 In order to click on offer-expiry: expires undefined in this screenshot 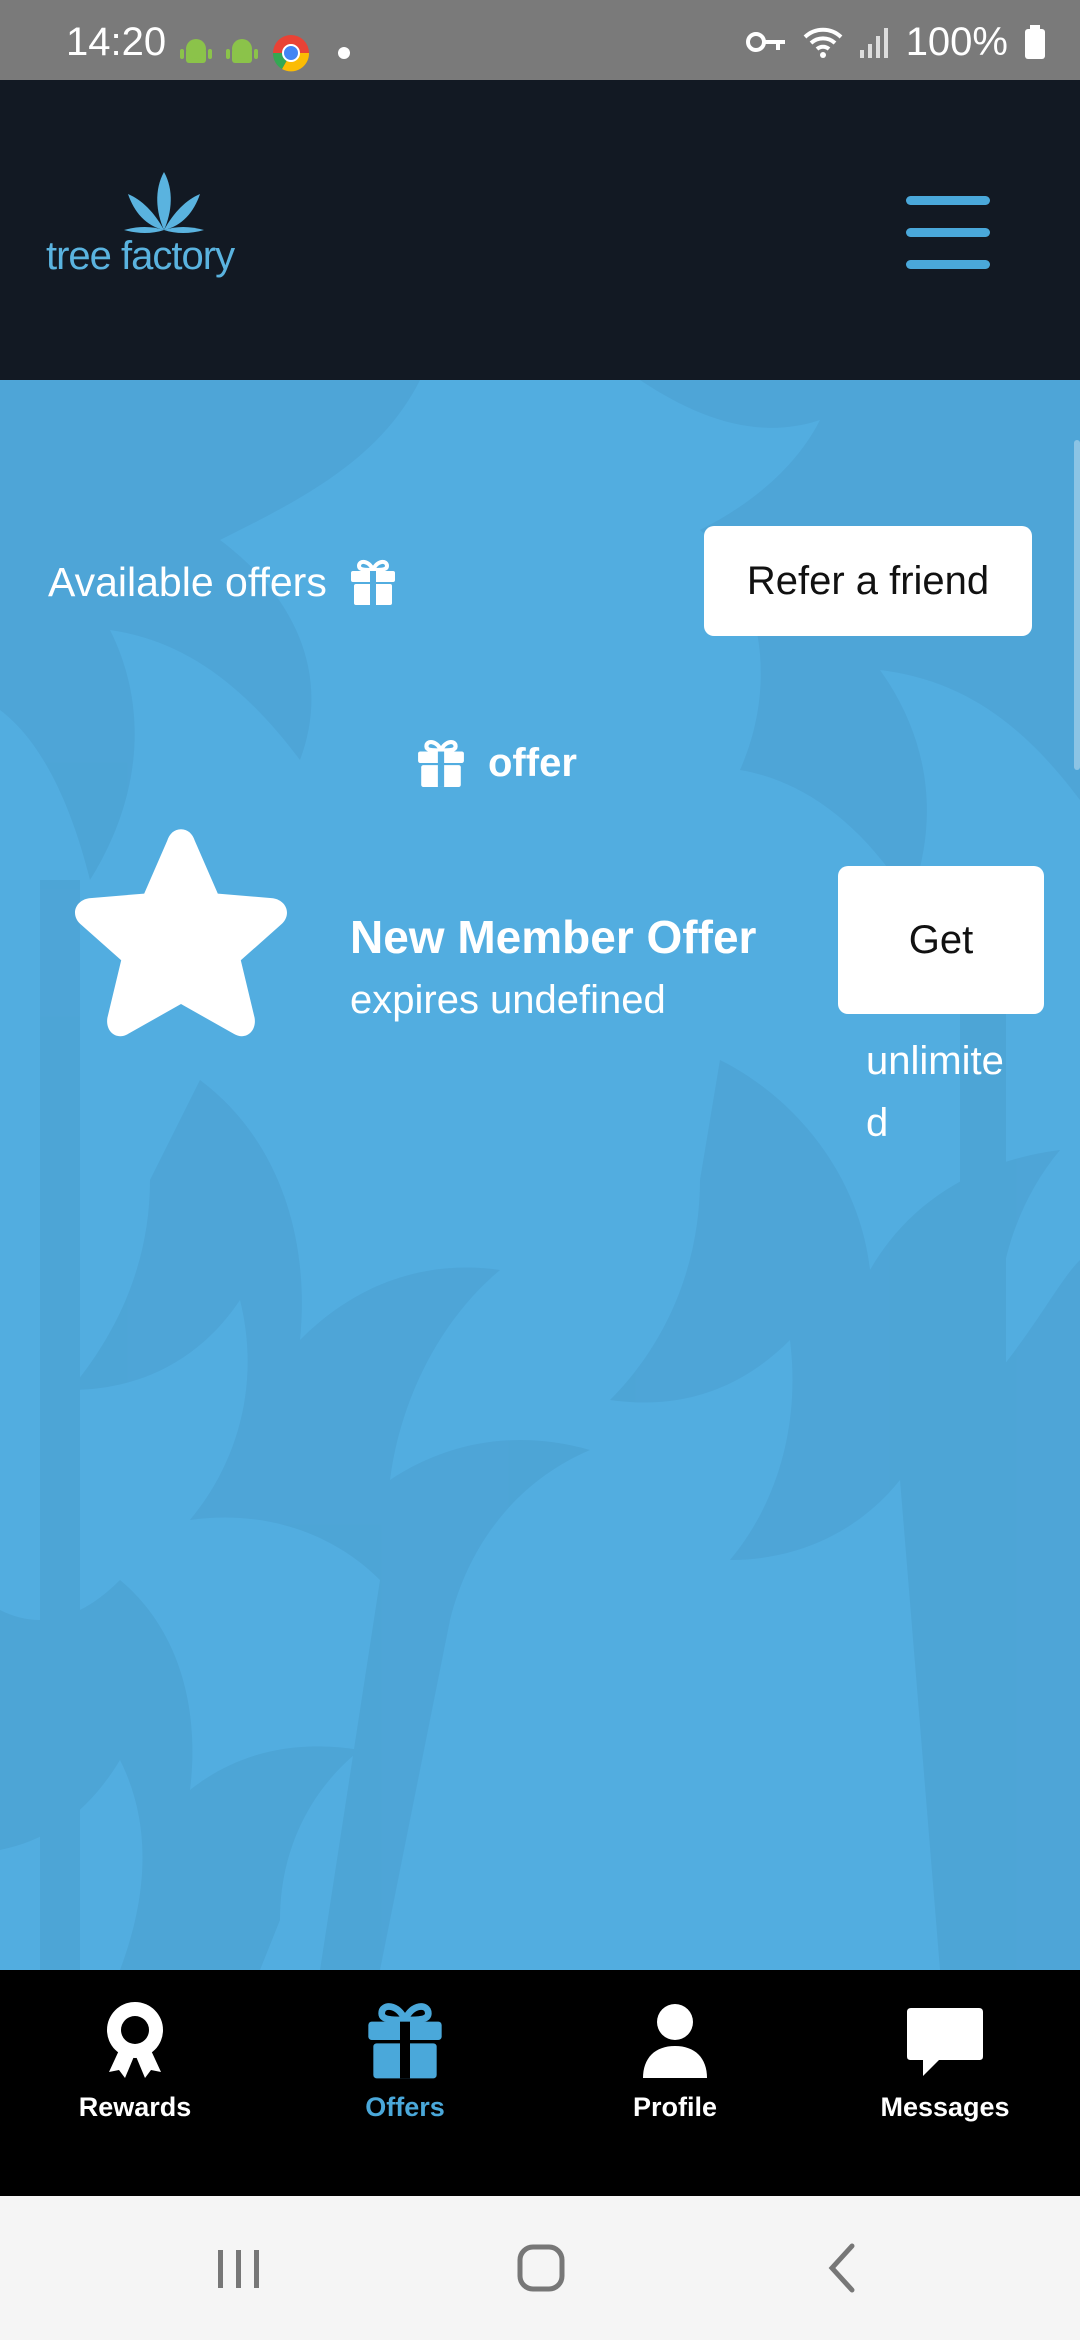, I will do `click(508, 1000)`.